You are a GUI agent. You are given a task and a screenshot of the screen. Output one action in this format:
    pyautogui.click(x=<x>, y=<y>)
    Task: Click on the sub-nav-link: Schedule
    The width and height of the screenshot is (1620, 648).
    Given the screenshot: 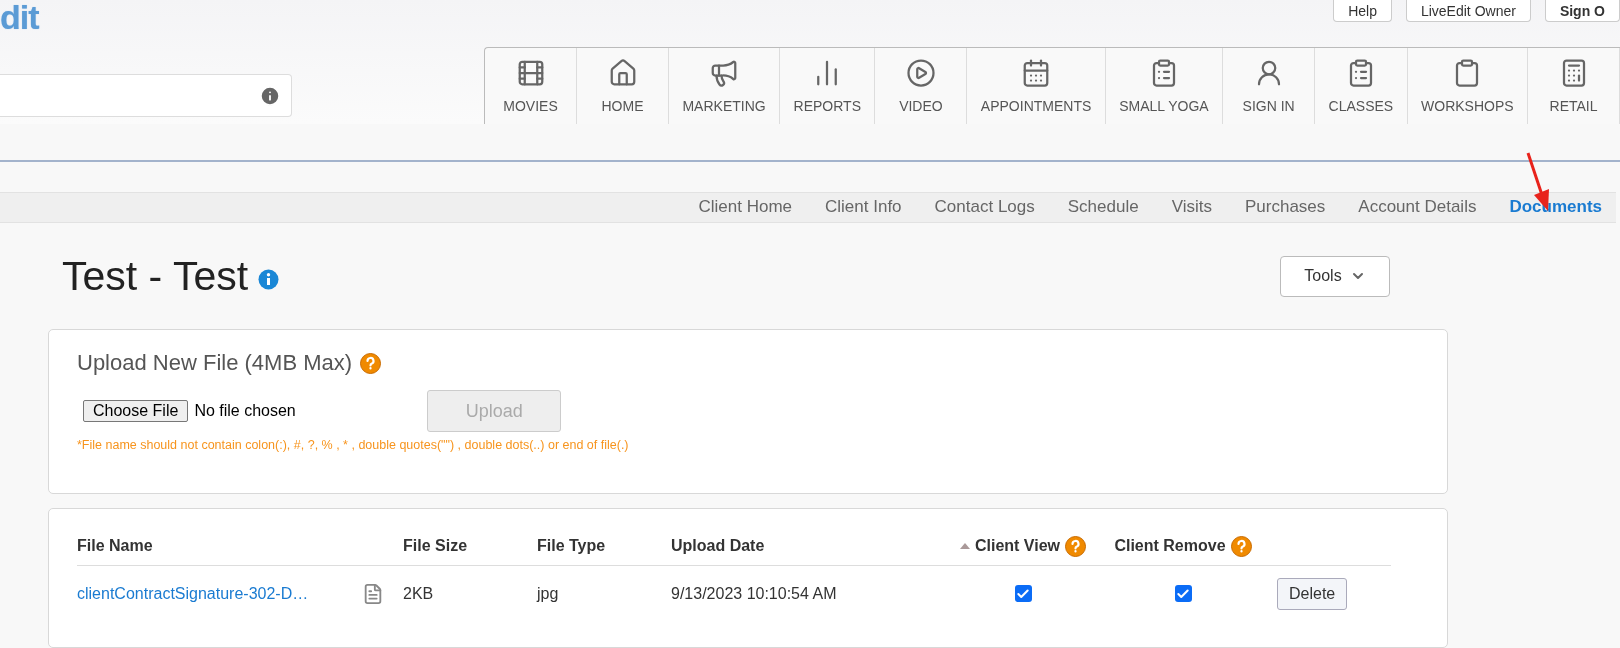 What is the action you would take?
    pyautogui.click(x=1103, y=207)
    